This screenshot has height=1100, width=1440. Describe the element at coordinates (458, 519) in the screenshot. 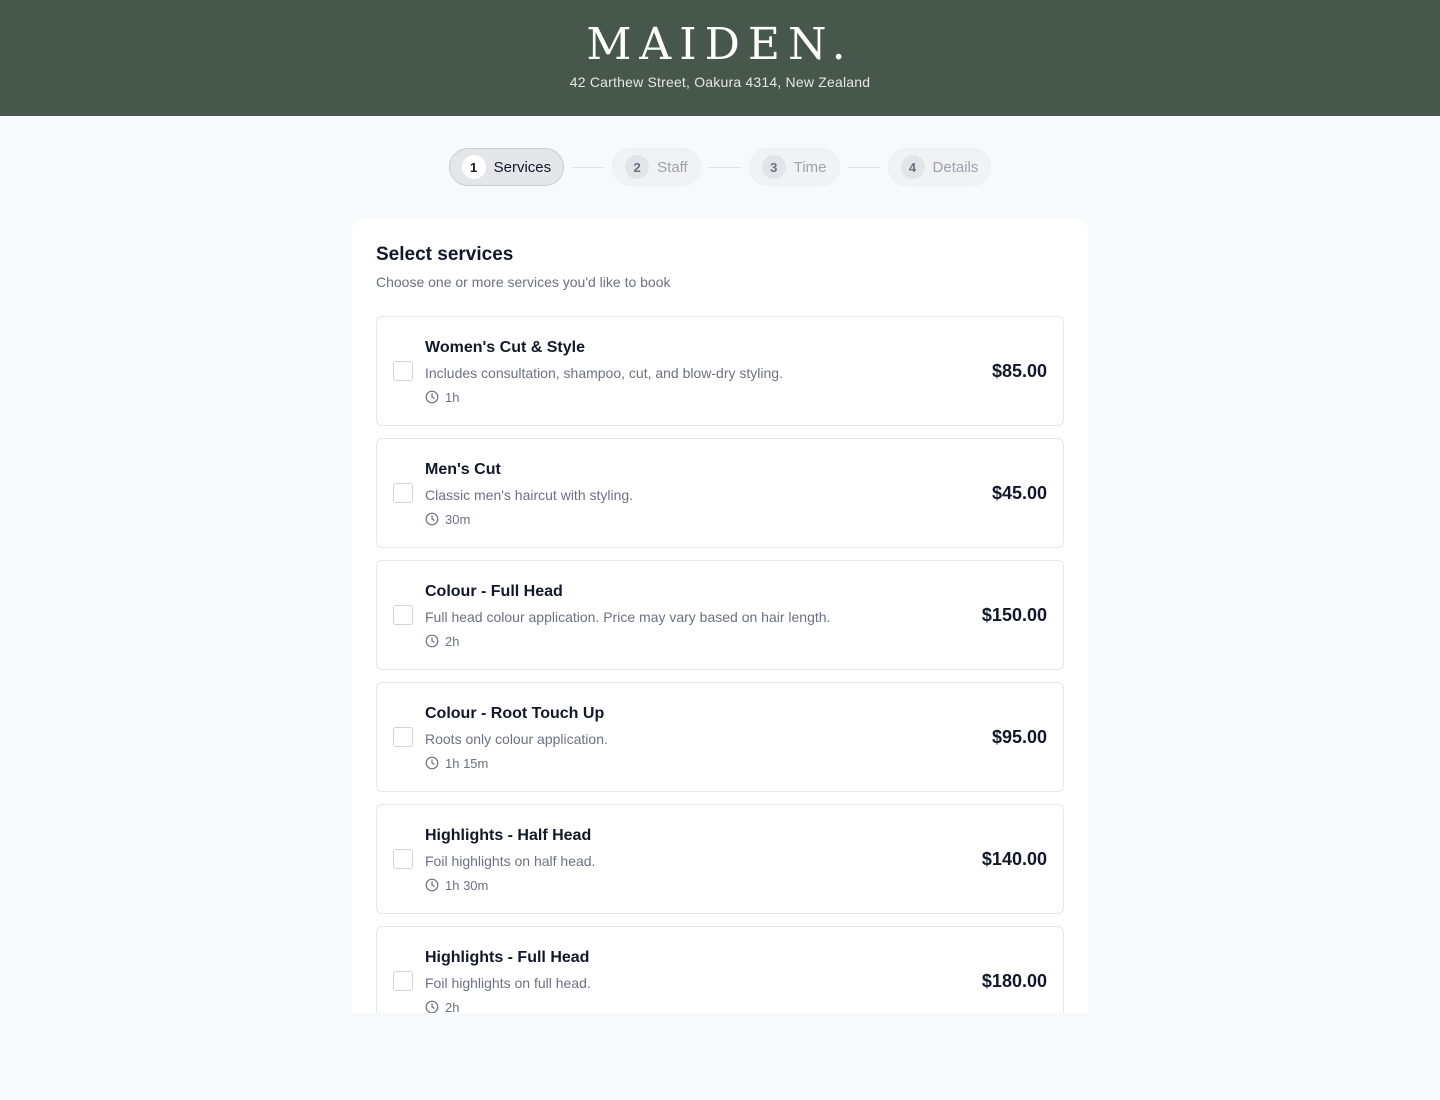

I see `duration-text: 30m` at that location.